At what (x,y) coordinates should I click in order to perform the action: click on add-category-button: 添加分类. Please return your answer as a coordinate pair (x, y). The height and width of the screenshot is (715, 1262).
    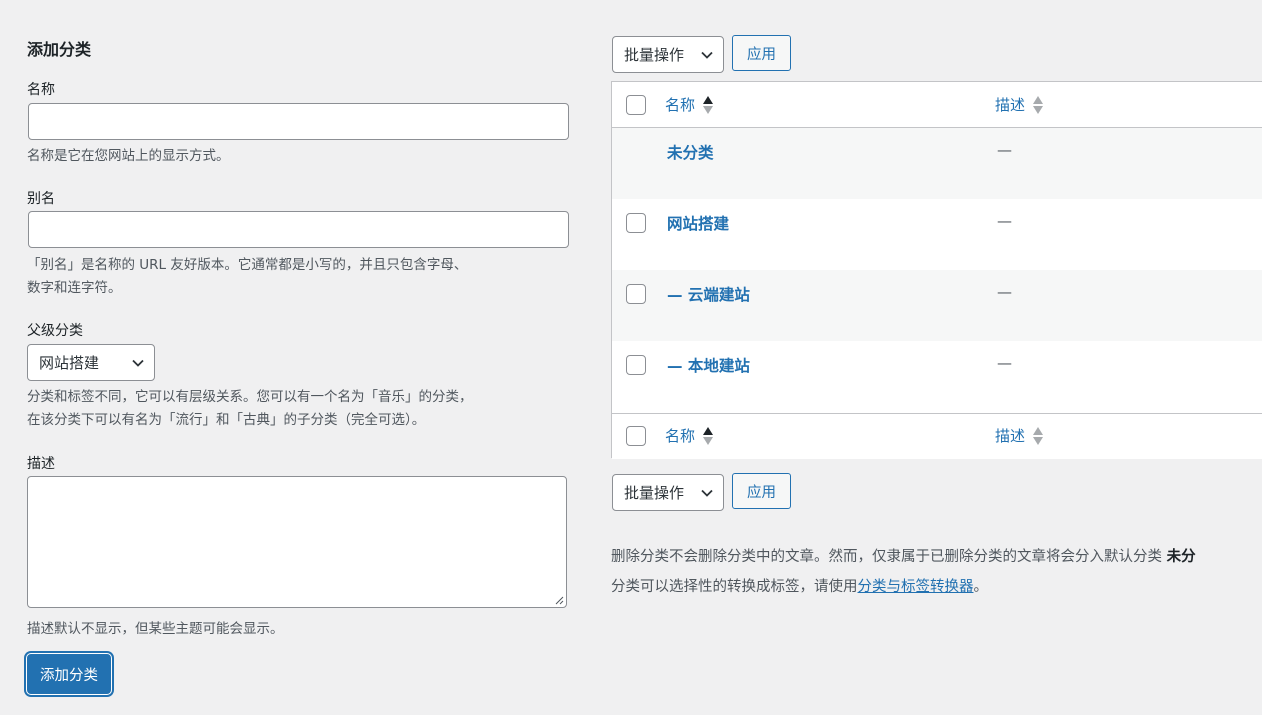
    Looking at the image, I should click on (69, 674).